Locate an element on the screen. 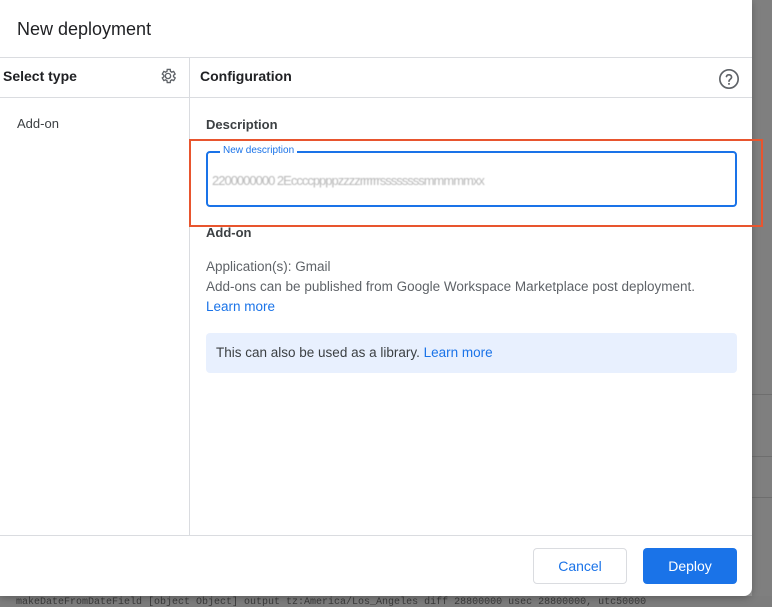 The image size is (772, 607). description-section-label: Description is located at coordinates (242, 124).